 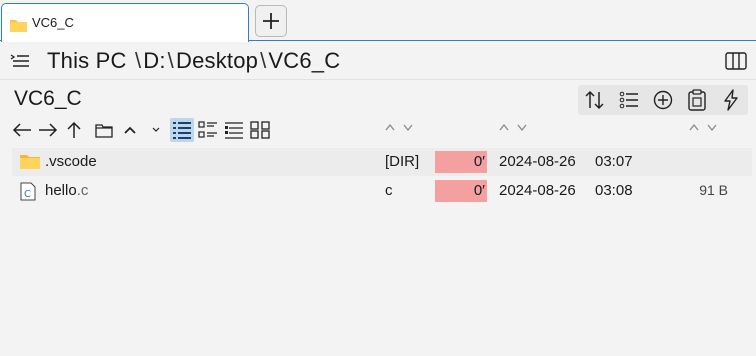 I want to click on tree-view-button, so click(x=234, y=130).